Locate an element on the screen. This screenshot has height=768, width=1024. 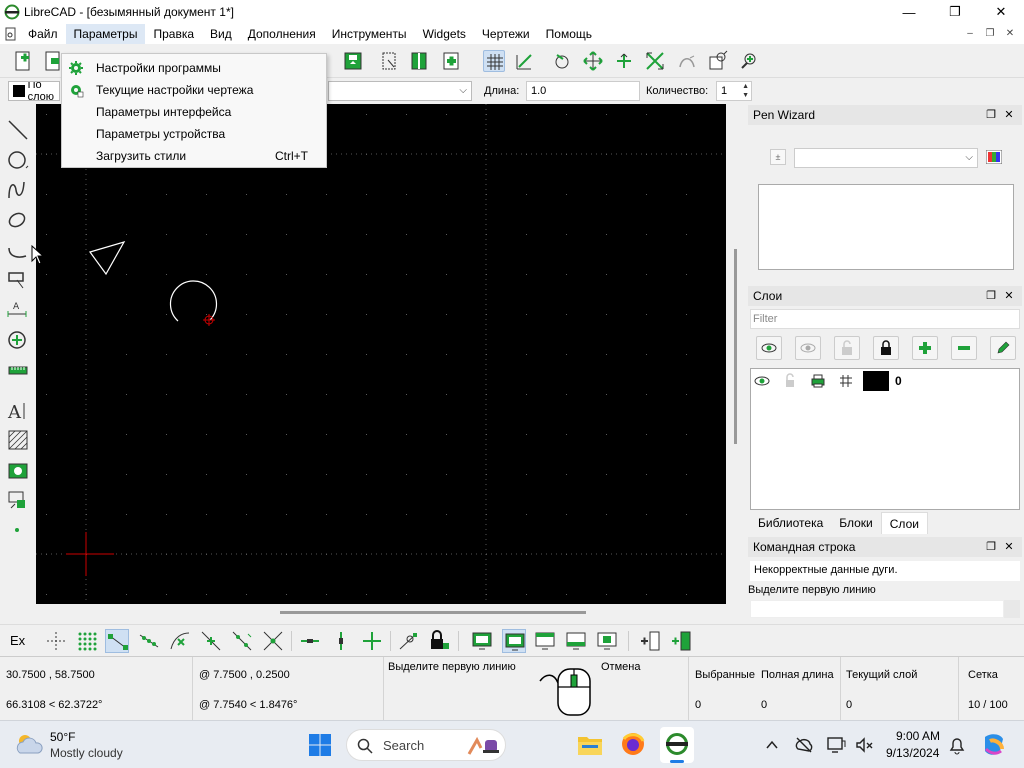
snap-on-entity-icon is located at coordinates (149, 641).